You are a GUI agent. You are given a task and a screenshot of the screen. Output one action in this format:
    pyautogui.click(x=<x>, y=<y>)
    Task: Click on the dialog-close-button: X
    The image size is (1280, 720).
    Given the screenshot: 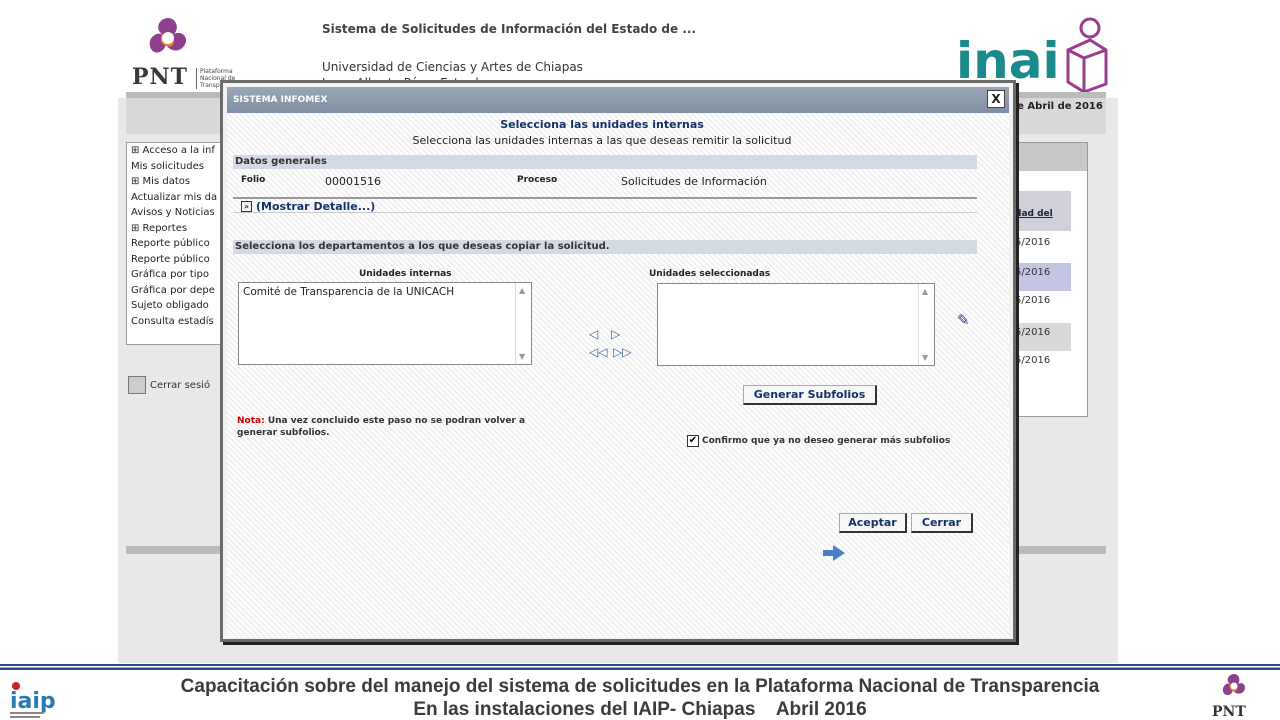 What is the action you would take?
    pyautogui.click(x=996, y=99)
    